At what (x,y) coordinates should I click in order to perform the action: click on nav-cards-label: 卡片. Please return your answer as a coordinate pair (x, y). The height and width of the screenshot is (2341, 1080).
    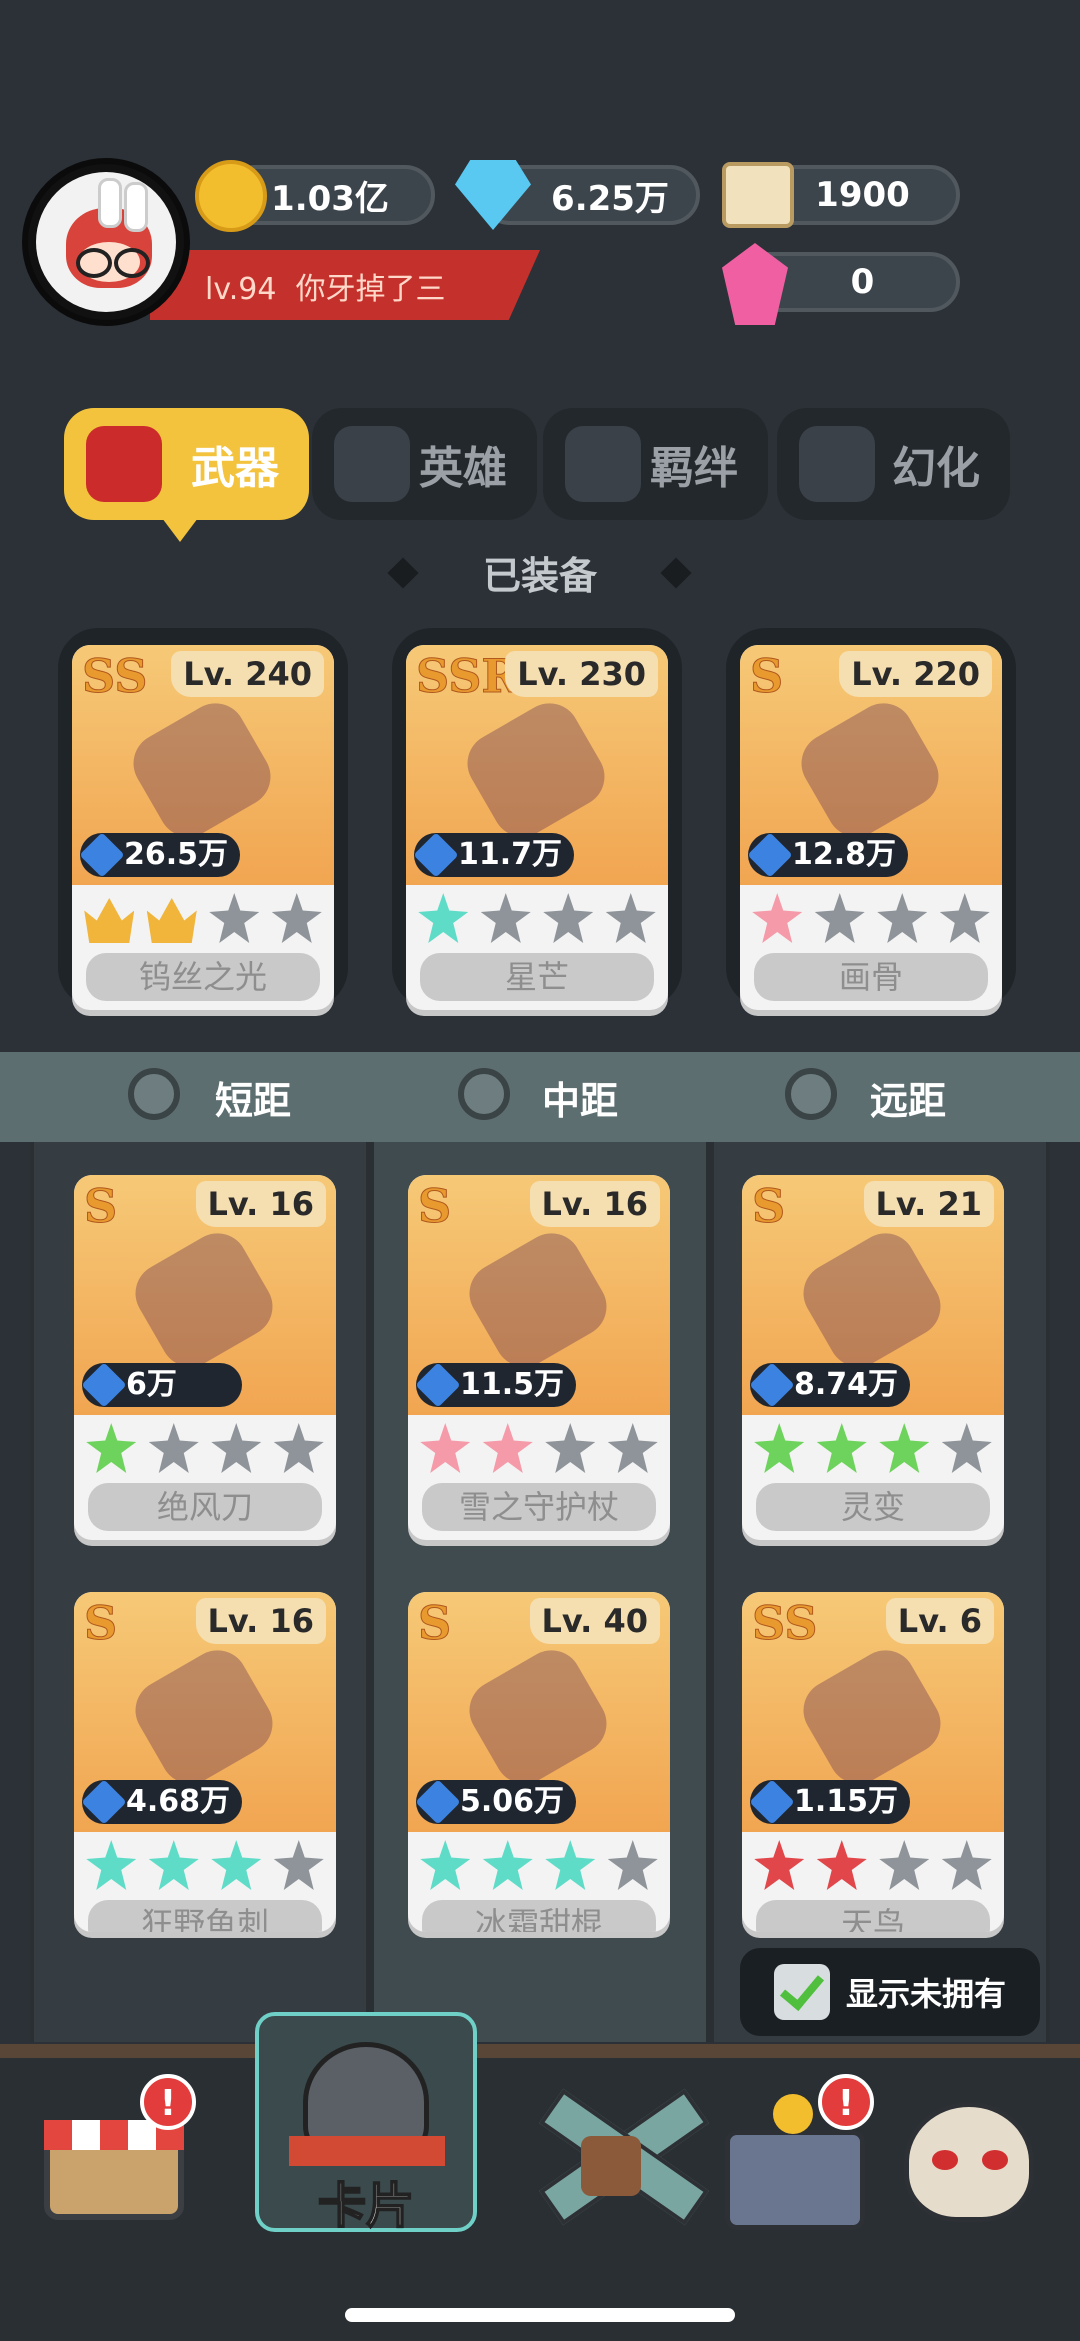
    Looking at the image, I should click on (366, 2206).